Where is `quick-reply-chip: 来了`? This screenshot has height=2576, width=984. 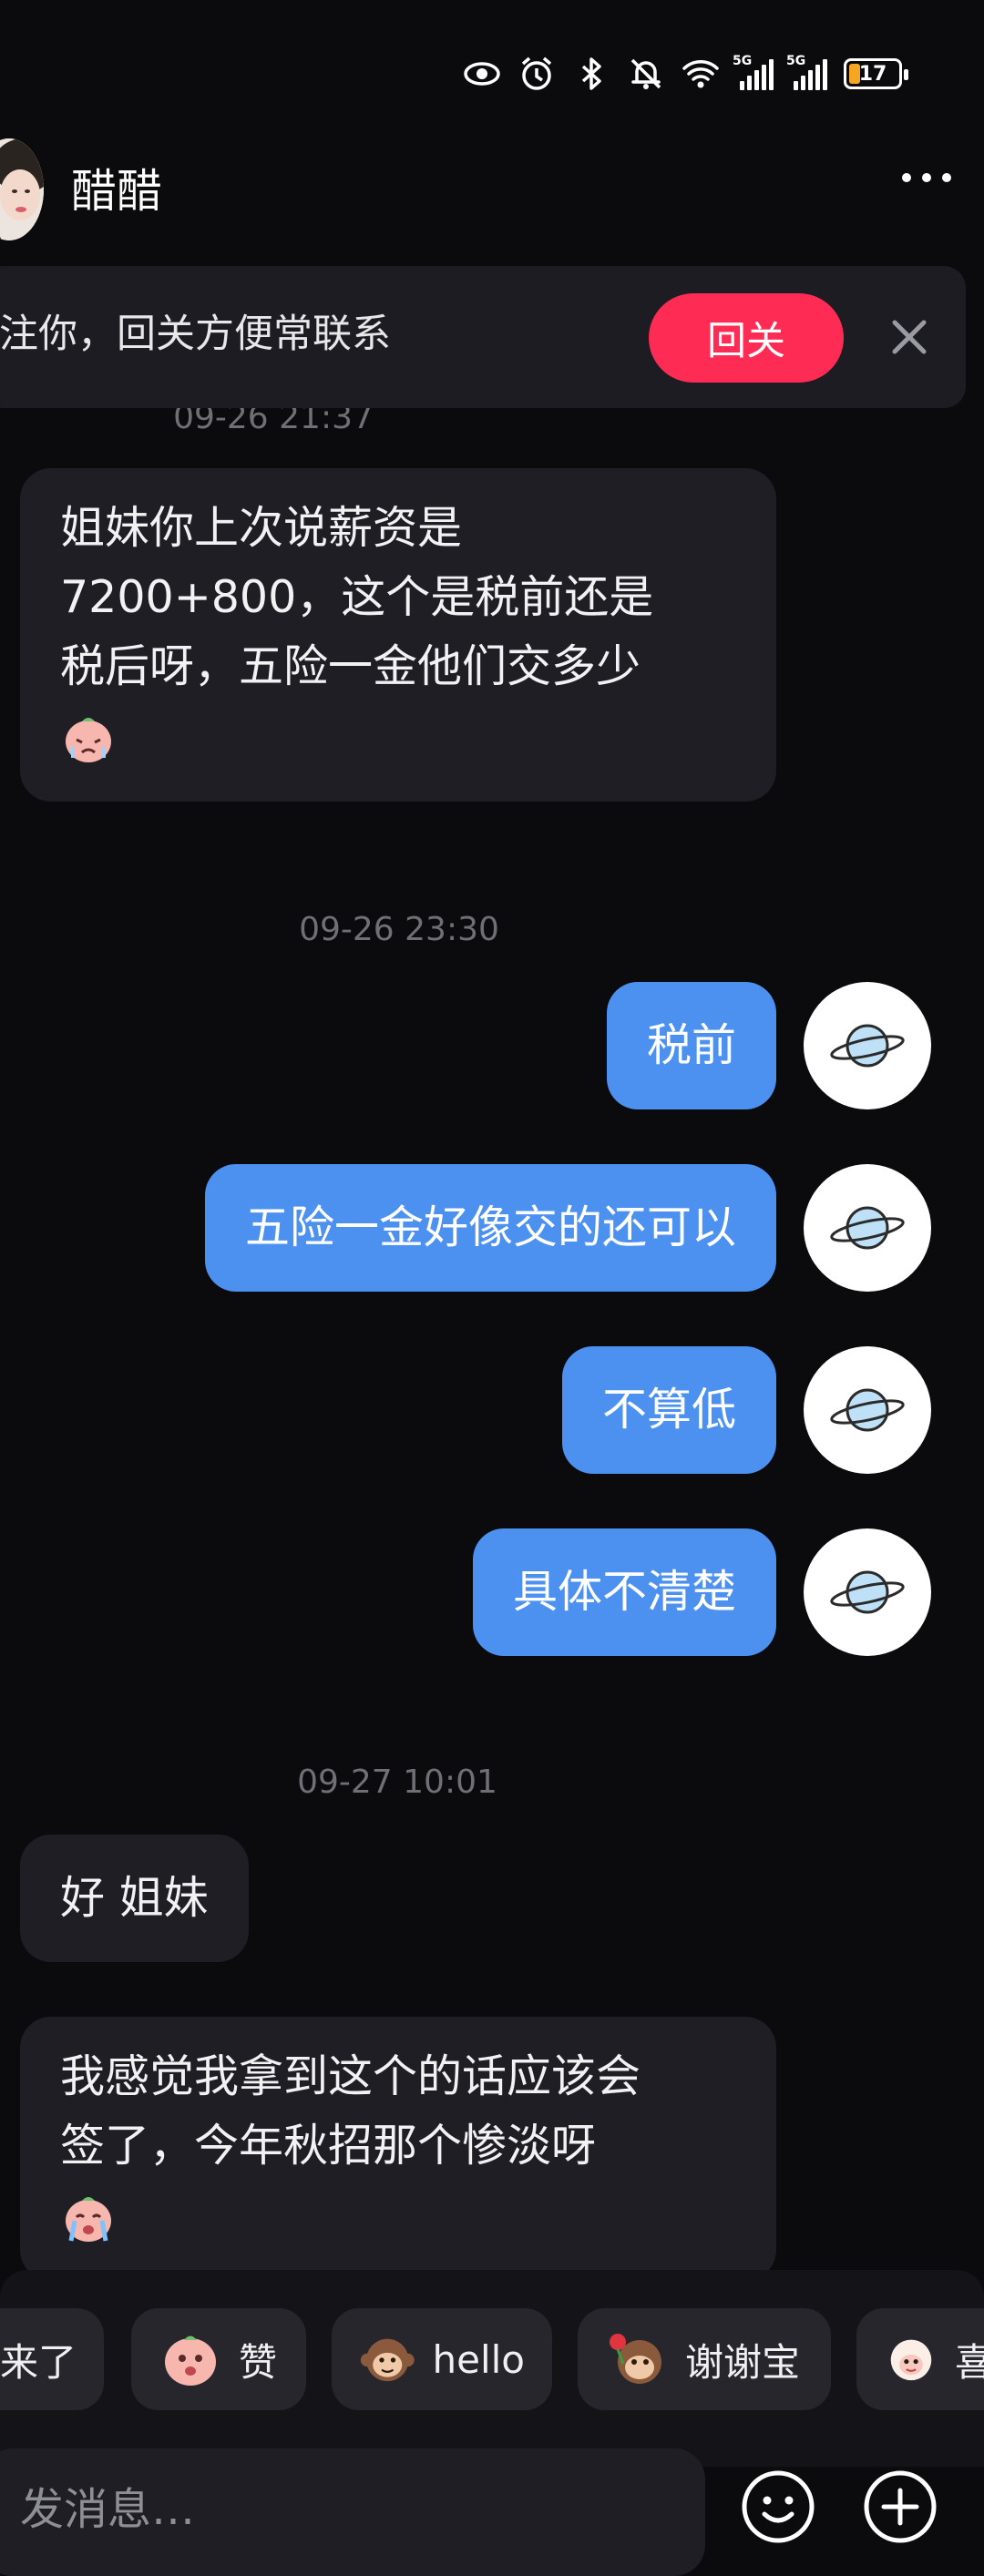 quick-reply-chip: 来了 is located at coordinates (52, 2359).